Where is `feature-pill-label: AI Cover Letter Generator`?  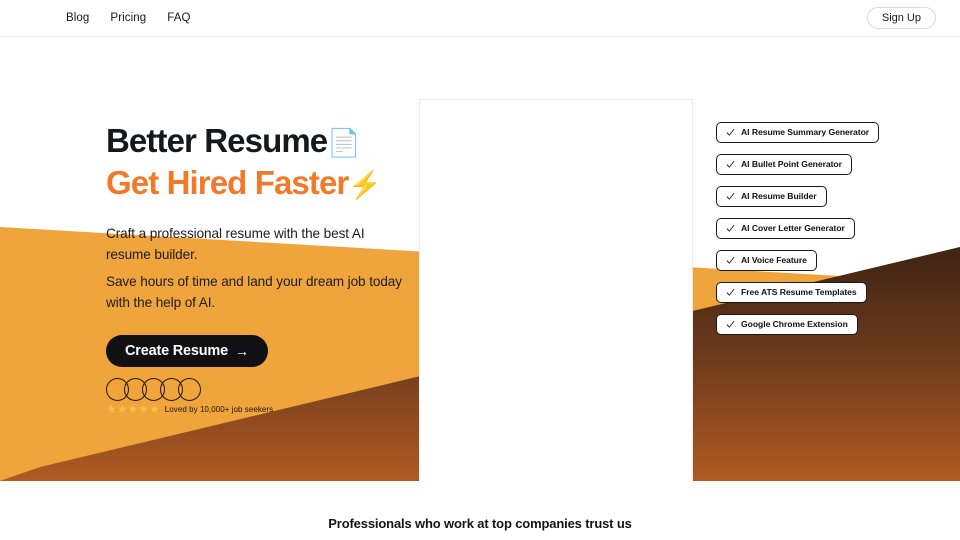
feature-pill-label: AI Cover Letter Generator is located at coordinates (793, 228).